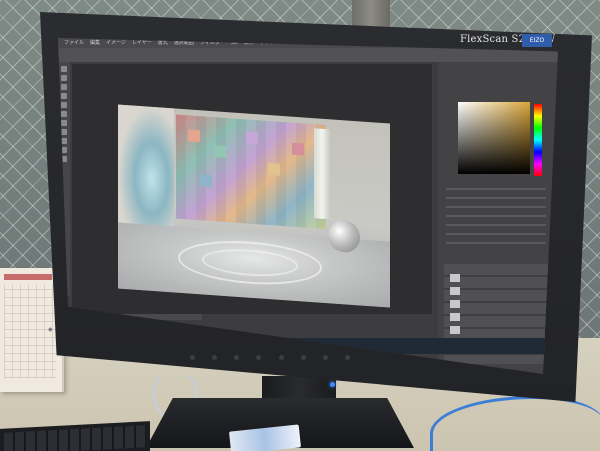 Image resolution: width=600 pixels, height=451 pixels. Describe the element at coordinates (322, 174) in the screenshot. I see `artwork-column` at that location.